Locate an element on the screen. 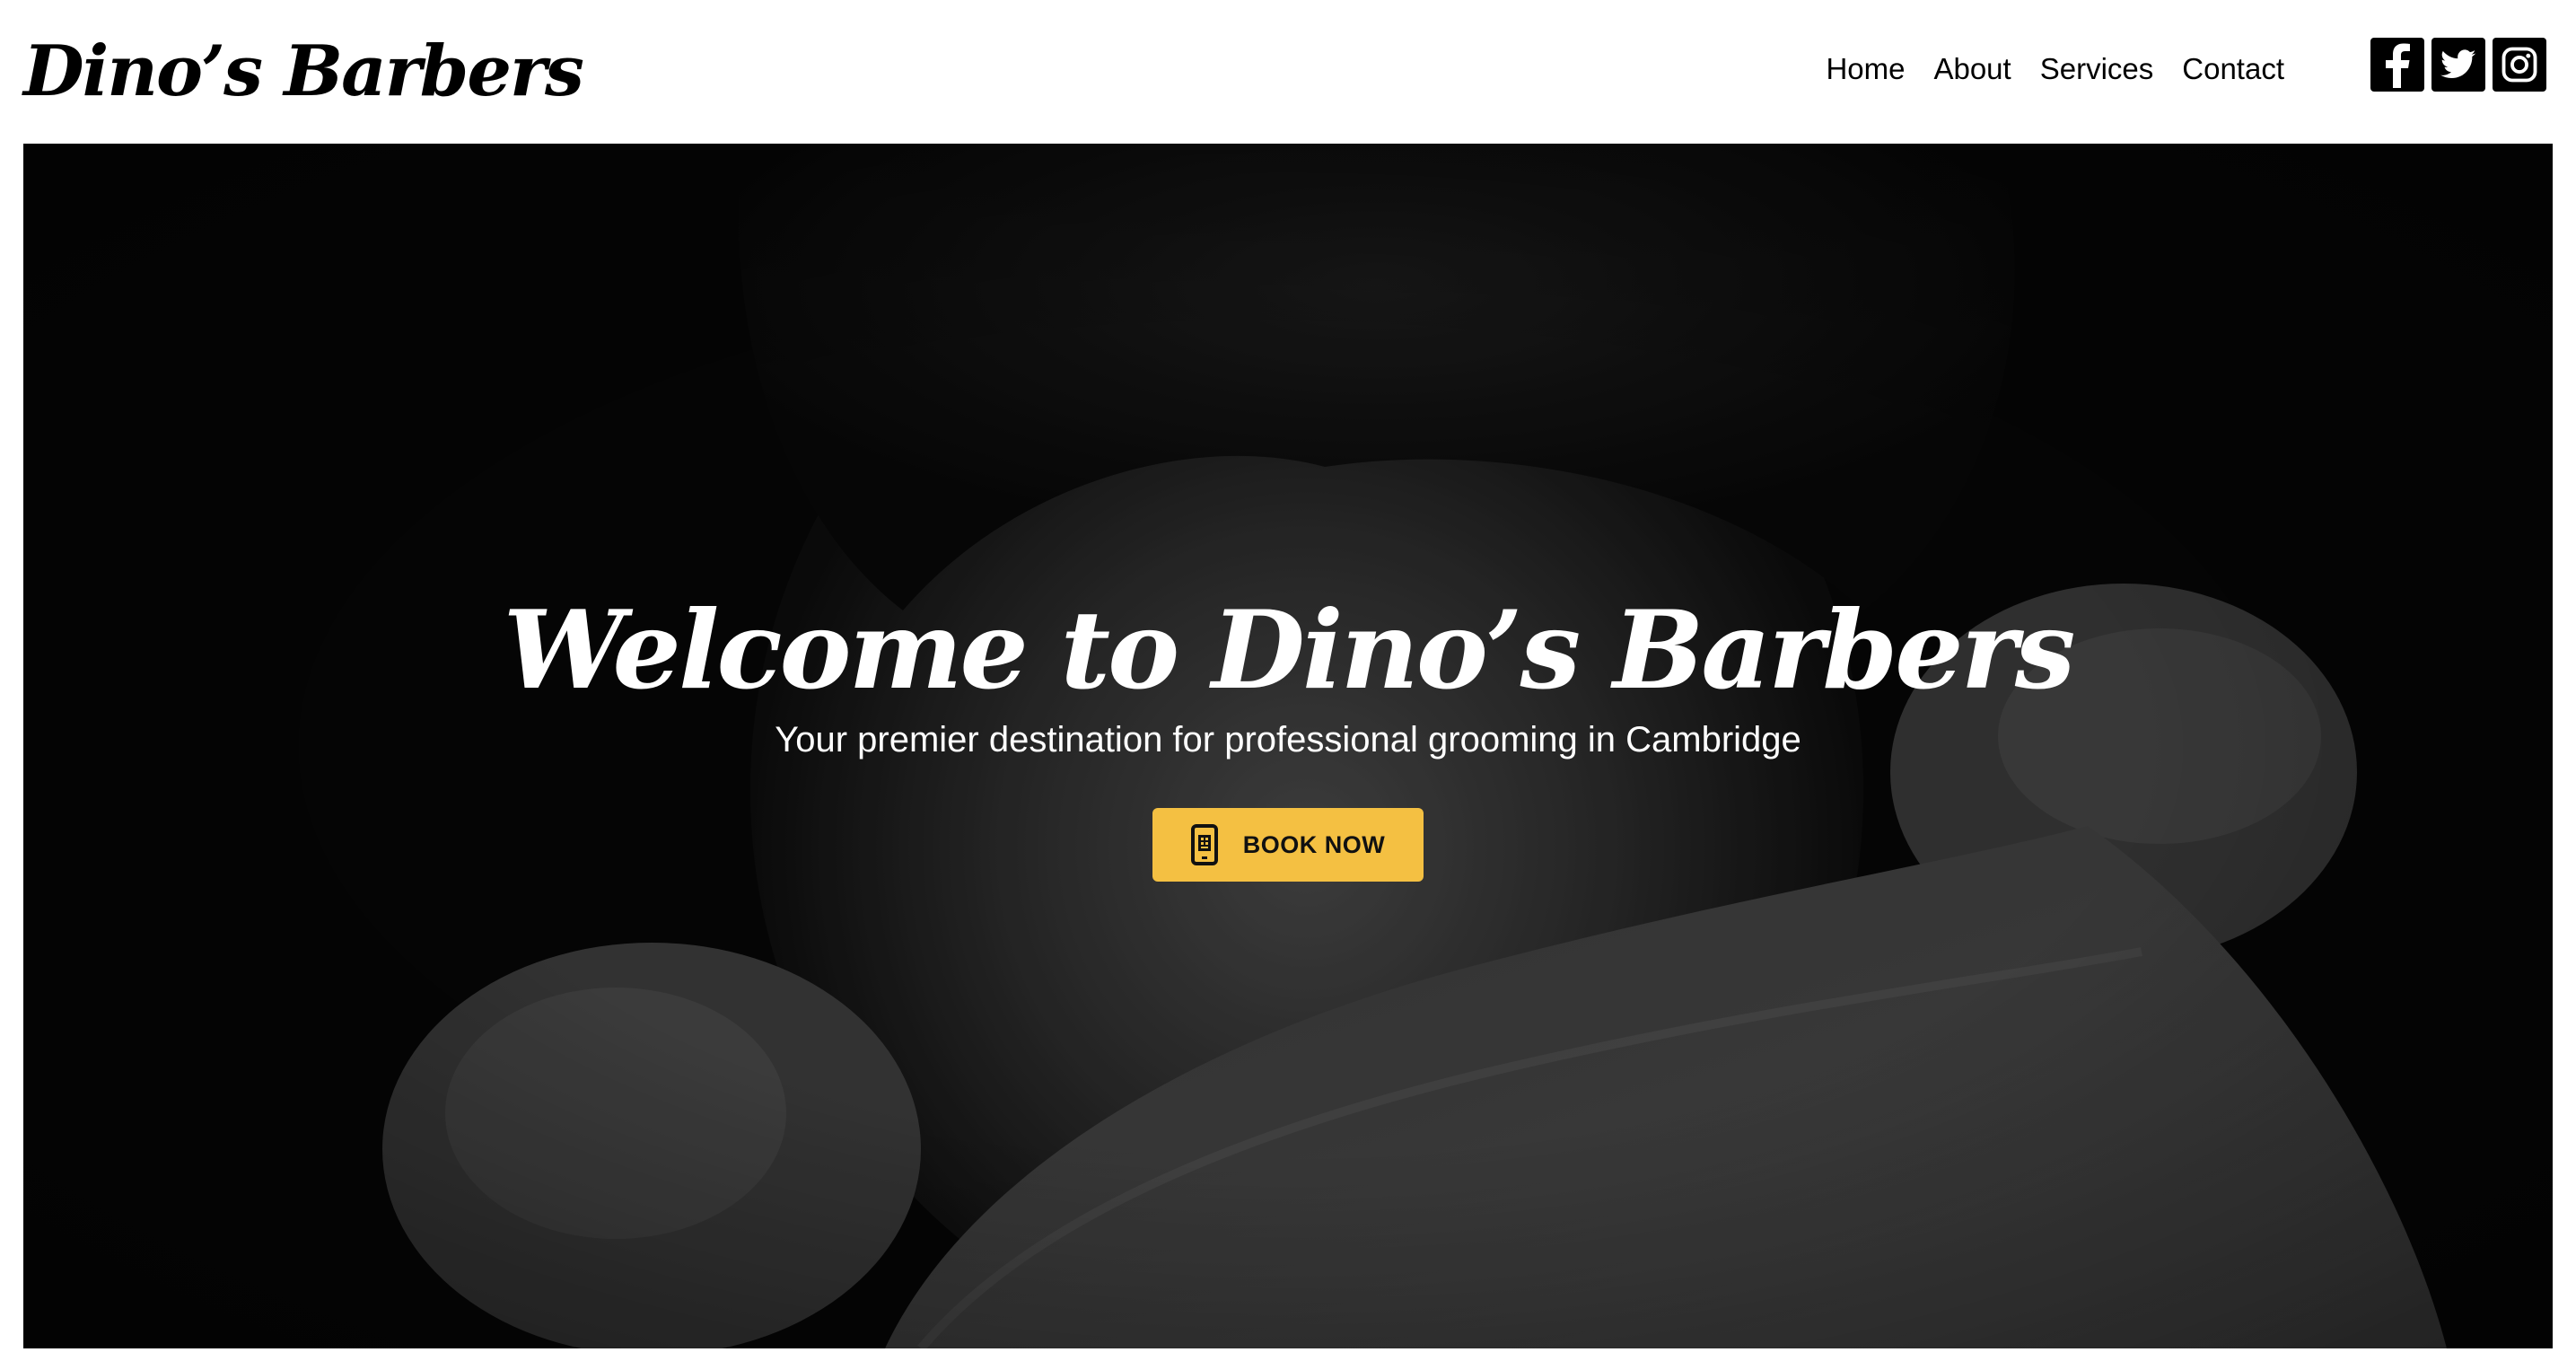  page-bottom-edge is located at coordinates (1288, 1354).